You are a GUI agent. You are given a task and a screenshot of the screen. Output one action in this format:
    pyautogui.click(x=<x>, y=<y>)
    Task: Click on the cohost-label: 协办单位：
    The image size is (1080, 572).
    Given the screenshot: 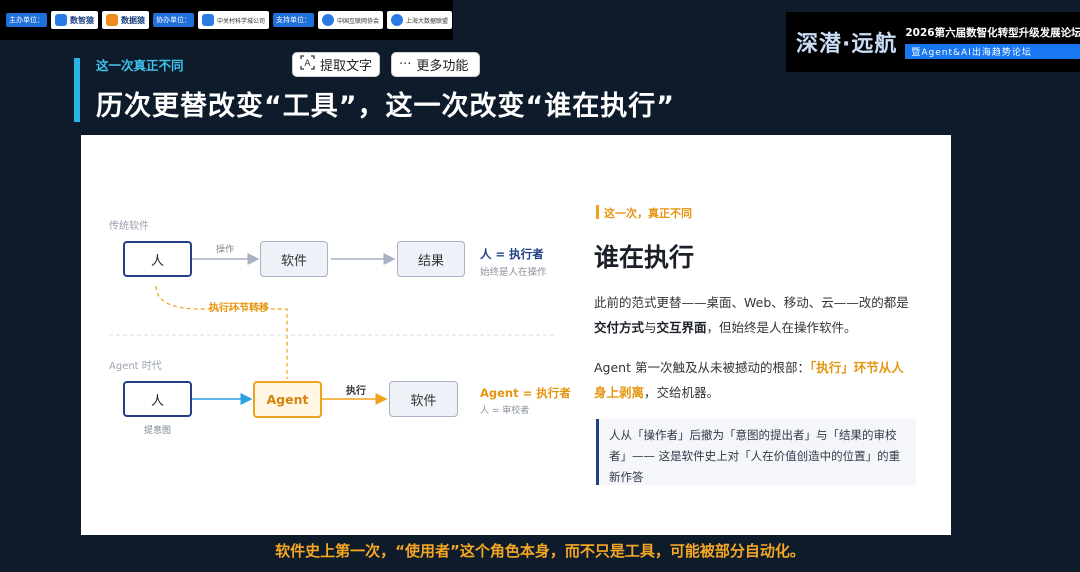 What is the action you would take?
    pyautogui.click(x=173, y=20)
    